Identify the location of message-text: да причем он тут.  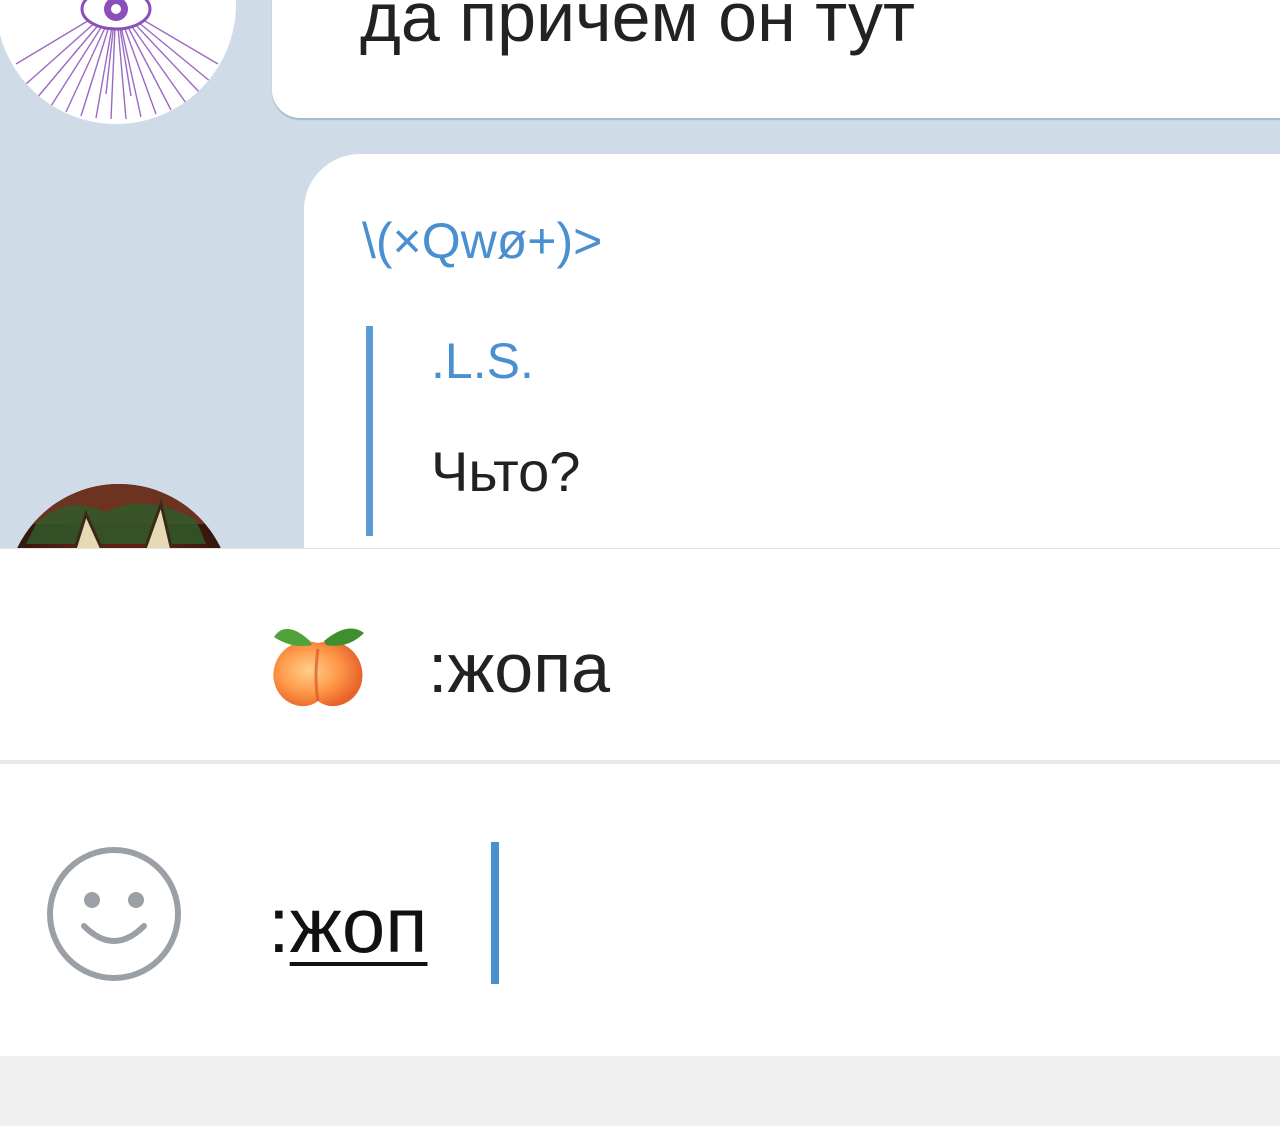
(638, 28).